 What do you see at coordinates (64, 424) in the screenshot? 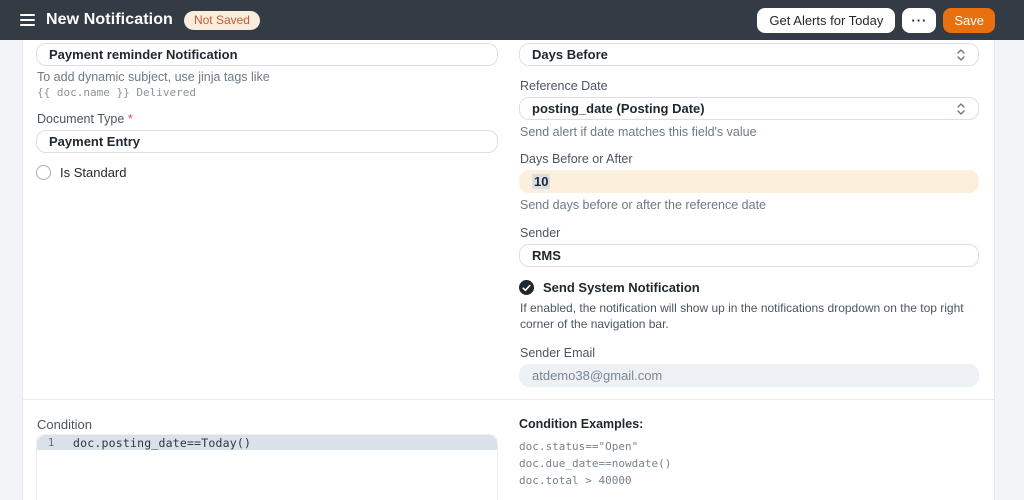
I see `condition-label: Condition` at bounding box center [64, 424].